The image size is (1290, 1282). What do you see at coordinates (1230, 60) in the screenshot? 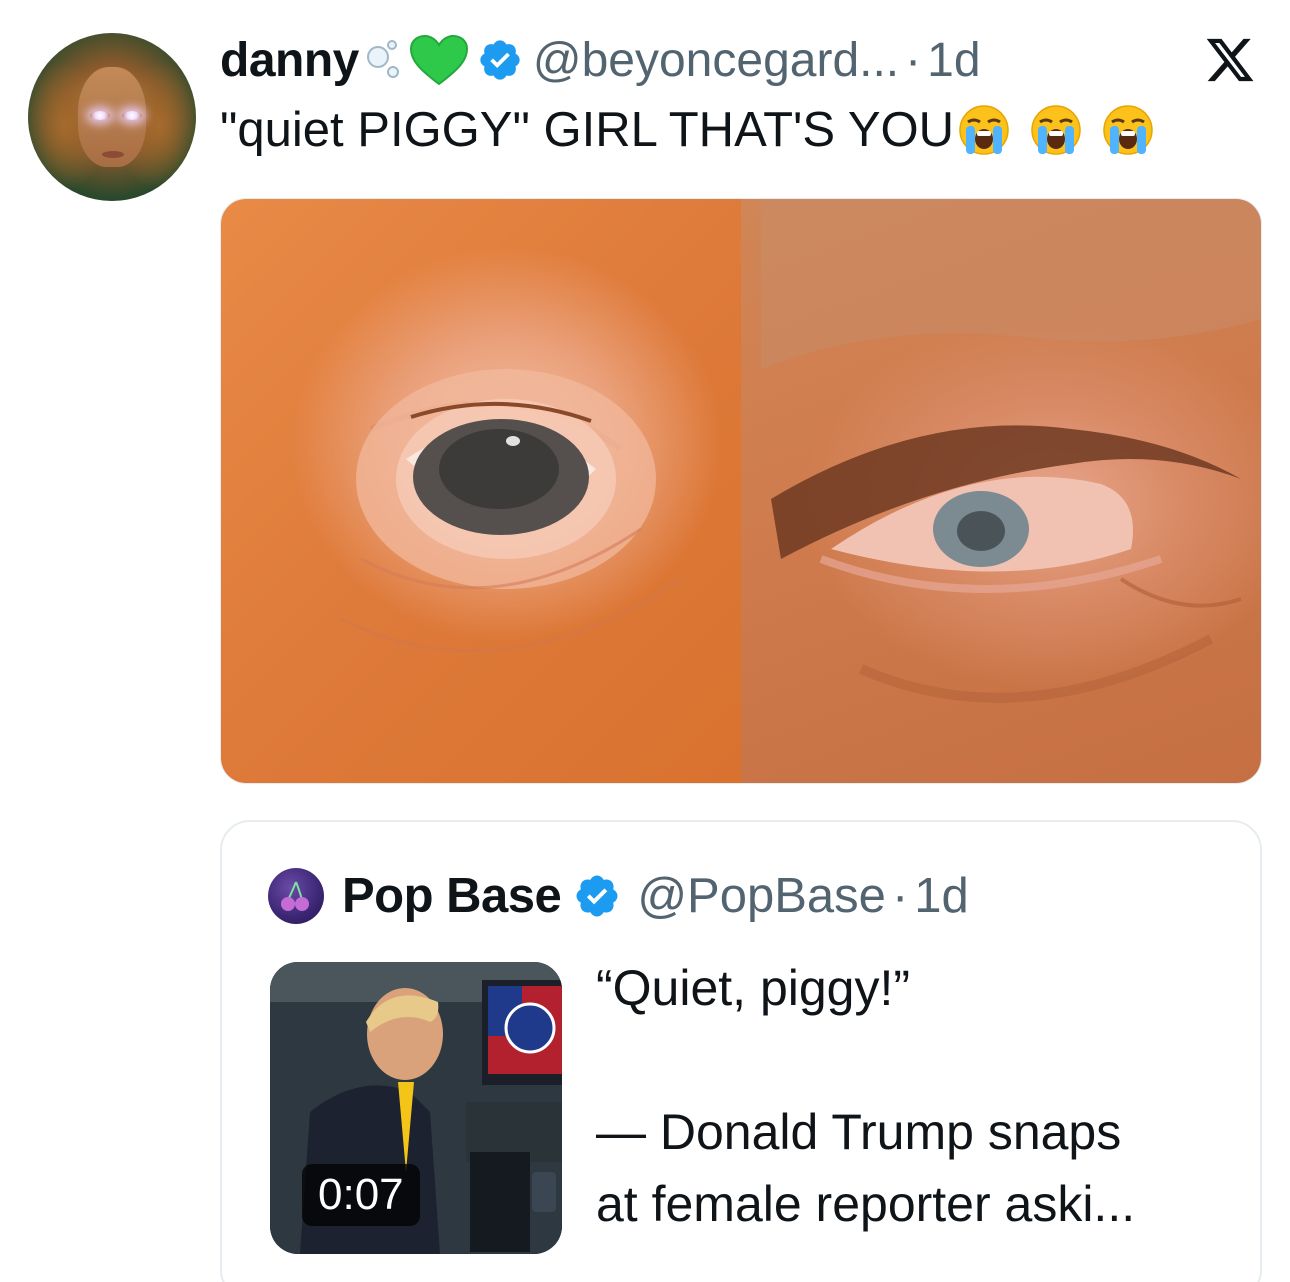
I see `x-logo-icon` at bounding box center [1230, 60].